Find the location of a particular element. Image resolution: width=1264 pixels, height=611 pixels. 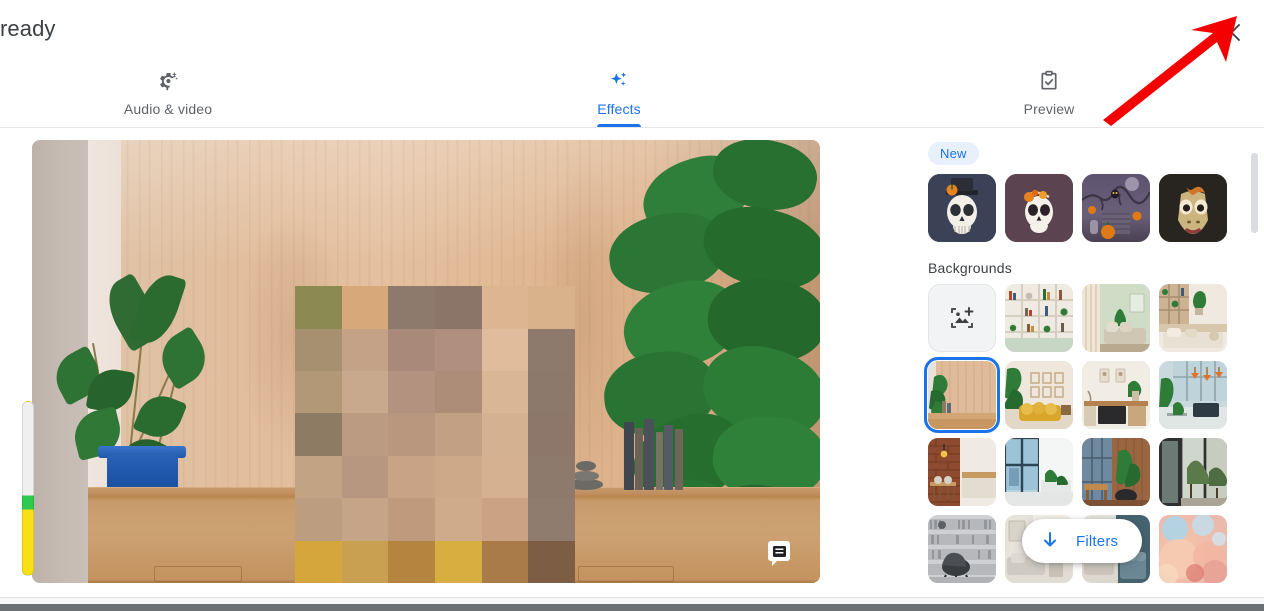

filters-button-label: Filters is located at coordinates (1097, 541).